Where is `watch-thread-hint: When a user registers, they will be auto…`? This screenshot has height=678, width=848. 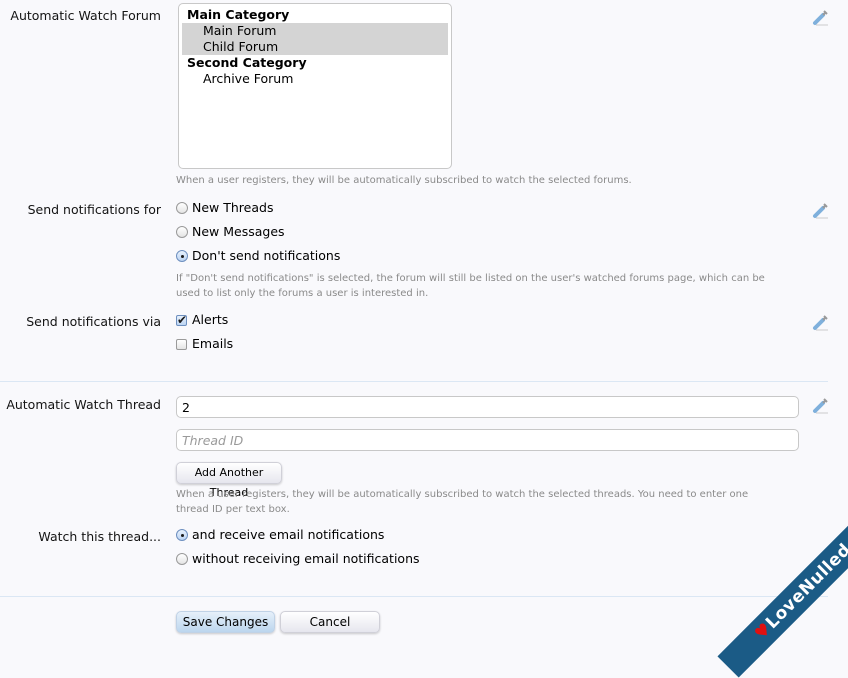
watch-thread-hint: When a user registers, they will be auto… is located at coordinates (462, 502).